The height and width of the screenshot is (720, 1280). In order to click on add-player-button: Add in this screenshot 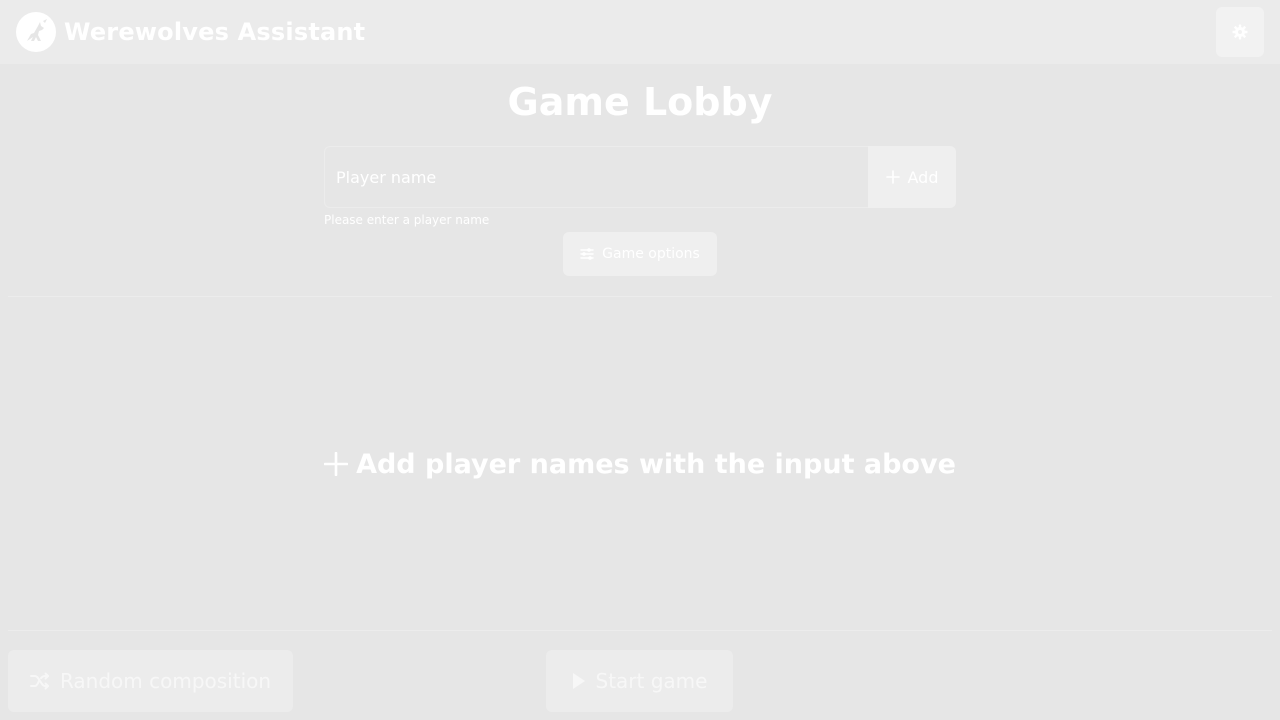, I will do `click(912, 177)`.